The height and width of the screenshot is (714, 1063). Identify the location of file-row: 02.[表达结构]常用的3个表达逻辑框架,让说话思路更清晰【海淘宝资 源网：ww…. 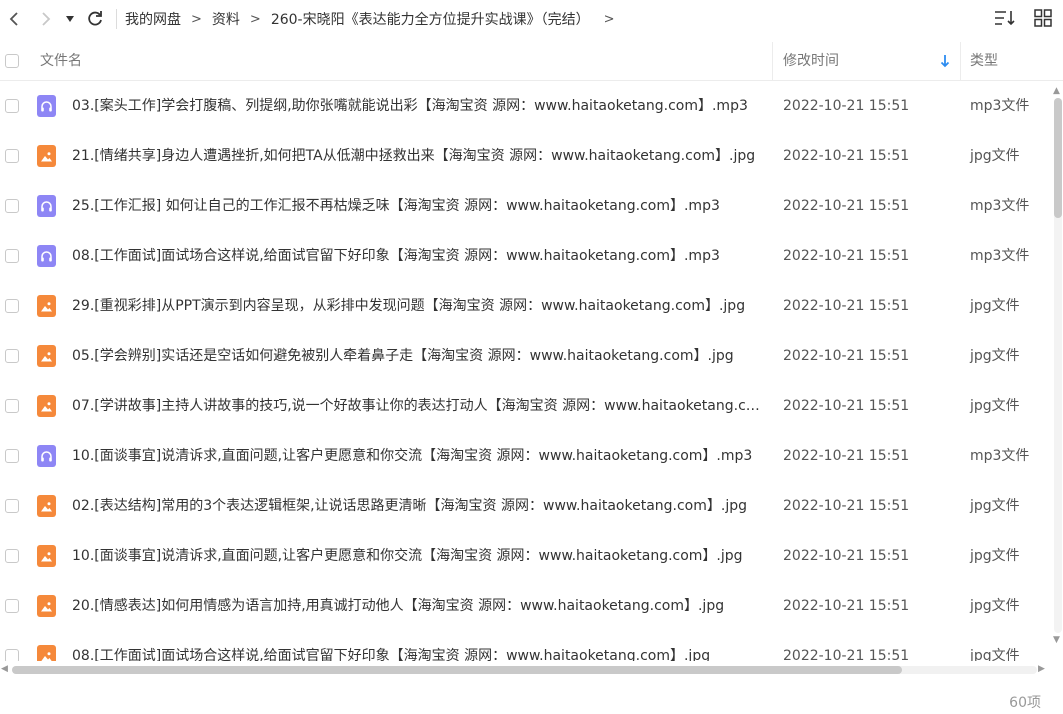
(525, 506).